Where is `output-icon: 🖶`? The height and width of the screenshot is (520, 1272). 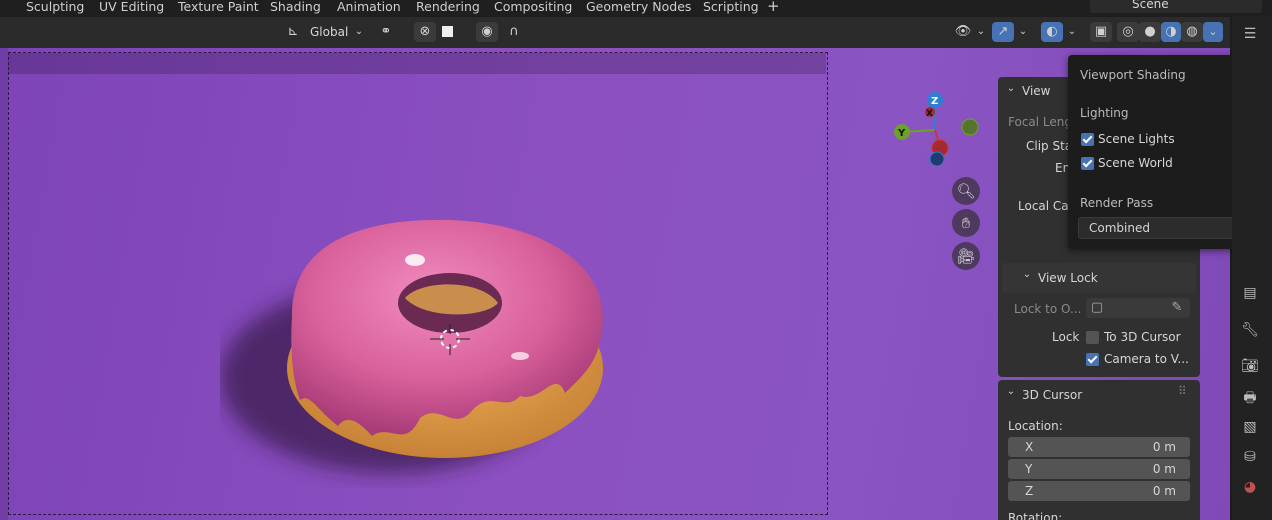 output-icon: 🖶 is located at coordinates (1250, 398).